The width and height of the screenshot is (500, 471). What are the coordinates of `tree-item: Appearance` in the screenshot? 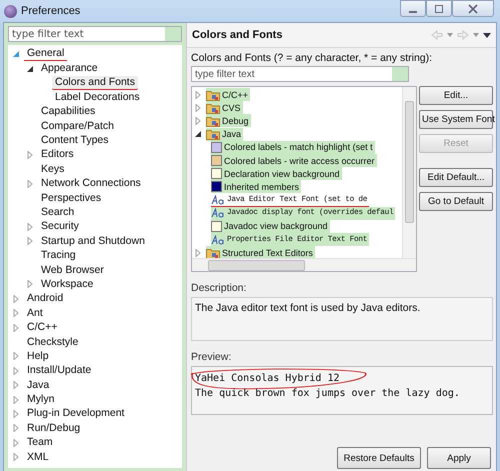 It's located at (69, 69).